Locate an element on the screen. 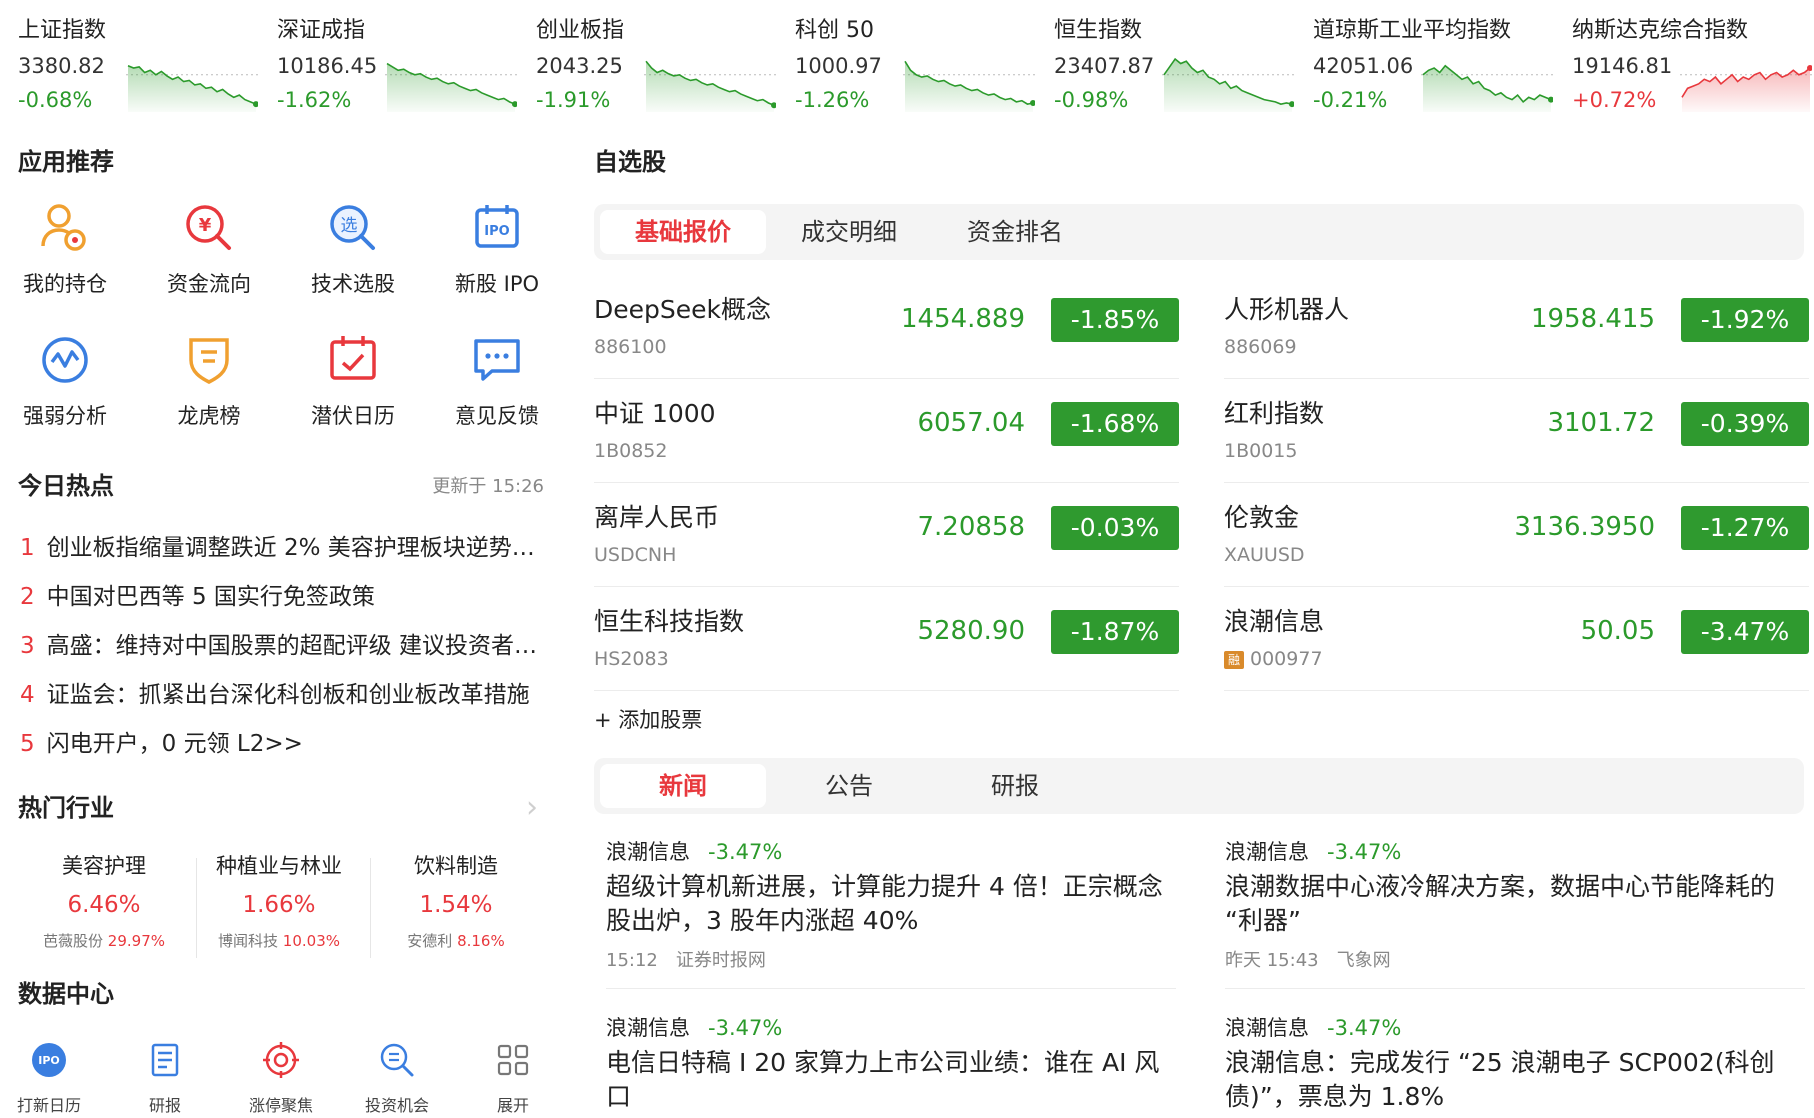  app-label: 潜伏日历 is located at coordinates (353, 416).